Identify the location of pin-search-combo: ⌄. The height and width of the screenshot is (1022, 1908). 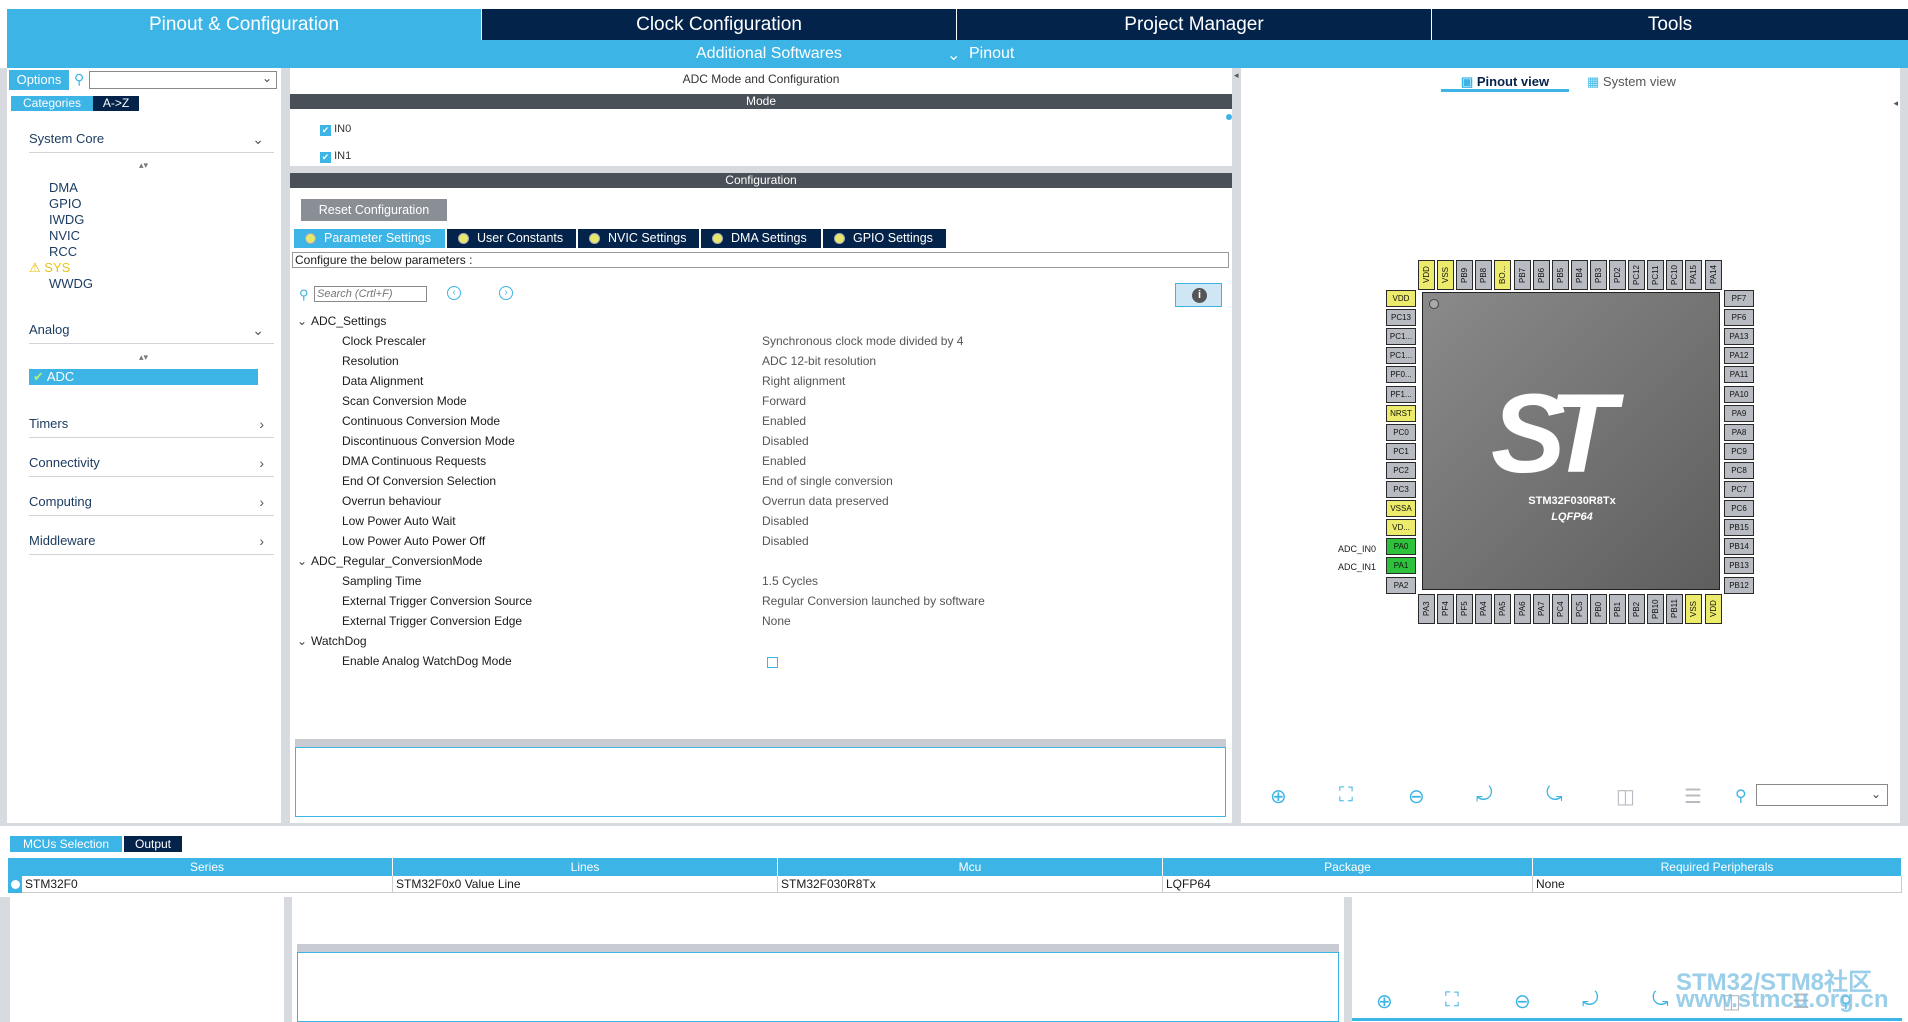
(1822, 795).